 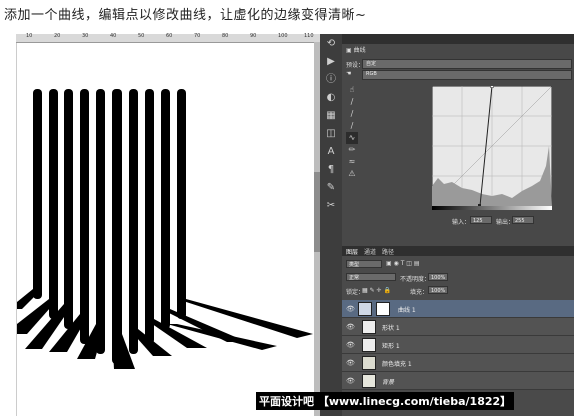 What do you see at coordinates (352, 114) in the screenshot?
I see `eyedropper-gray-icon: ∕` at bounding box center [352, 114].